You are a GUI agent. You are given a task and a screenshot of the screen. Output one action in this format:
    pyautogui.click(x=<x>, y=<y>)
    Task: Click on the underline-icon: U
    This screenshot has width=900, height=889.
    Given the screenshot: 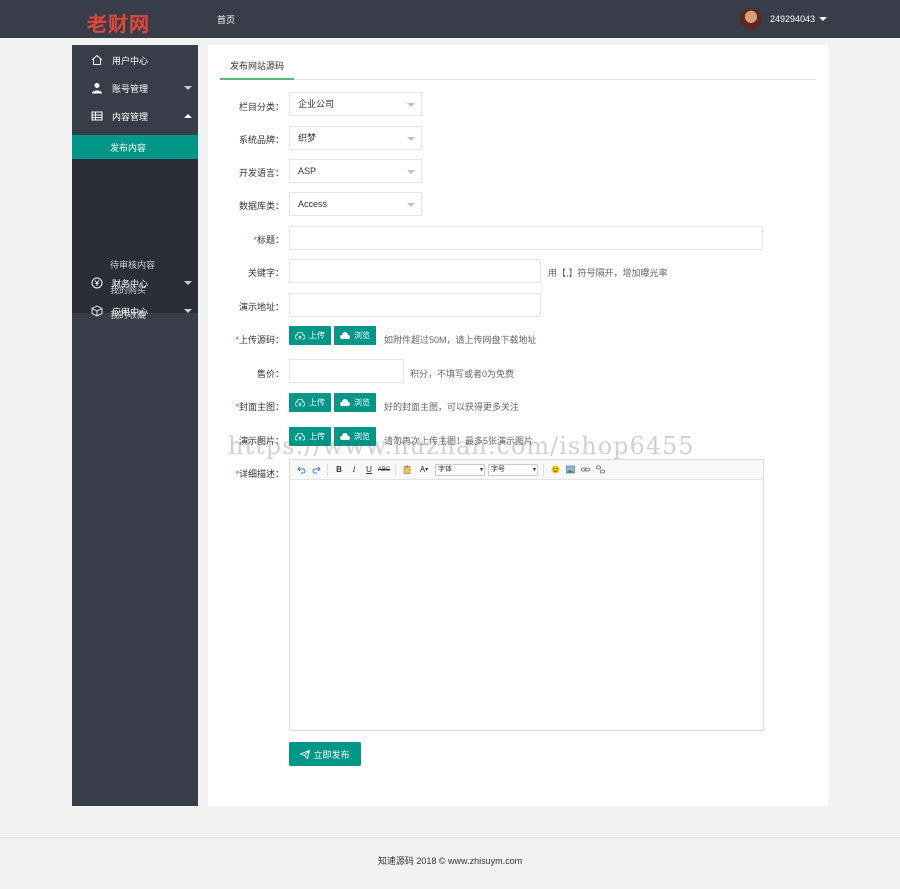 What is the action you would take?
    pyautogui.click(x=369, y=470)
    